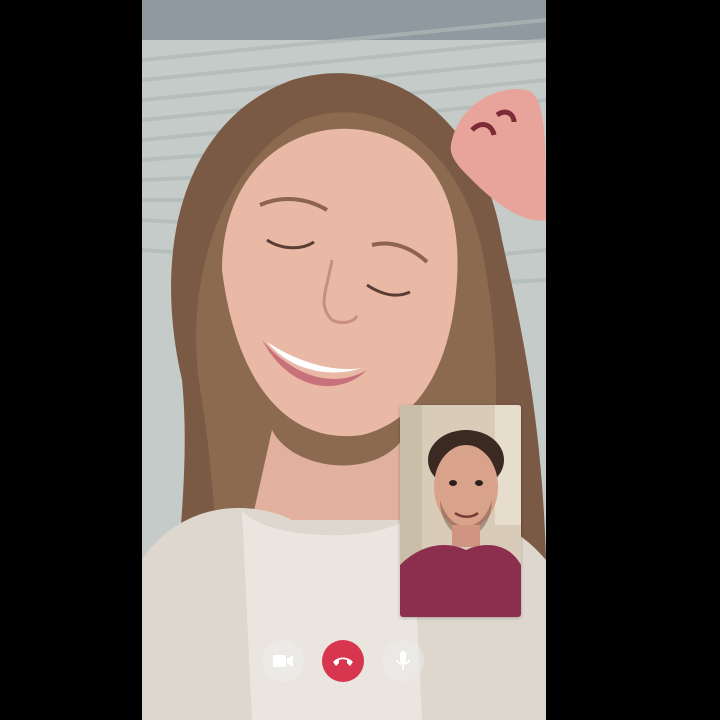 The height and width of the screenshot is (720, 720). I want to click on microphone-icon, so click(403, 660).